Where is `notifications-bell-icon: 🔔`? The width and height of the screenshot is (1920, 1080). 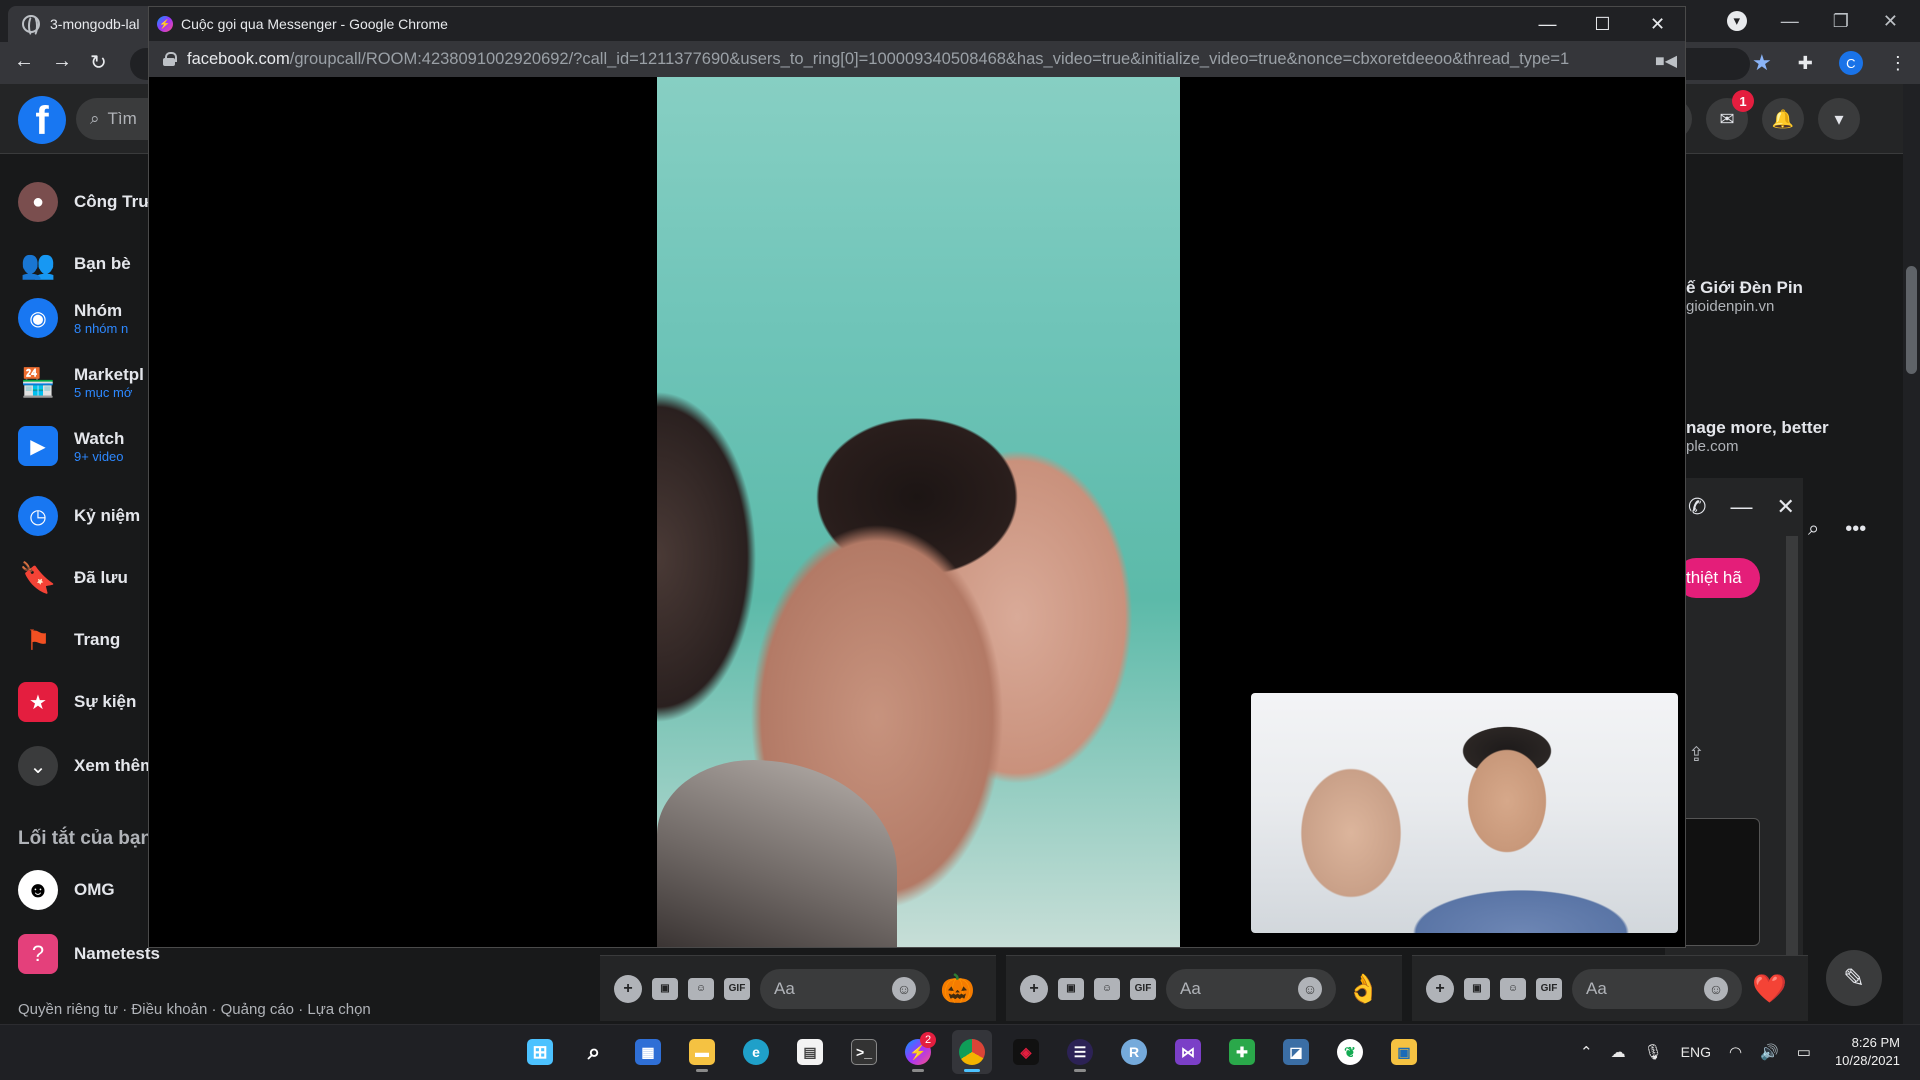 notifications-bell-icon: 🔔 is located at coordinates (1783, 119).